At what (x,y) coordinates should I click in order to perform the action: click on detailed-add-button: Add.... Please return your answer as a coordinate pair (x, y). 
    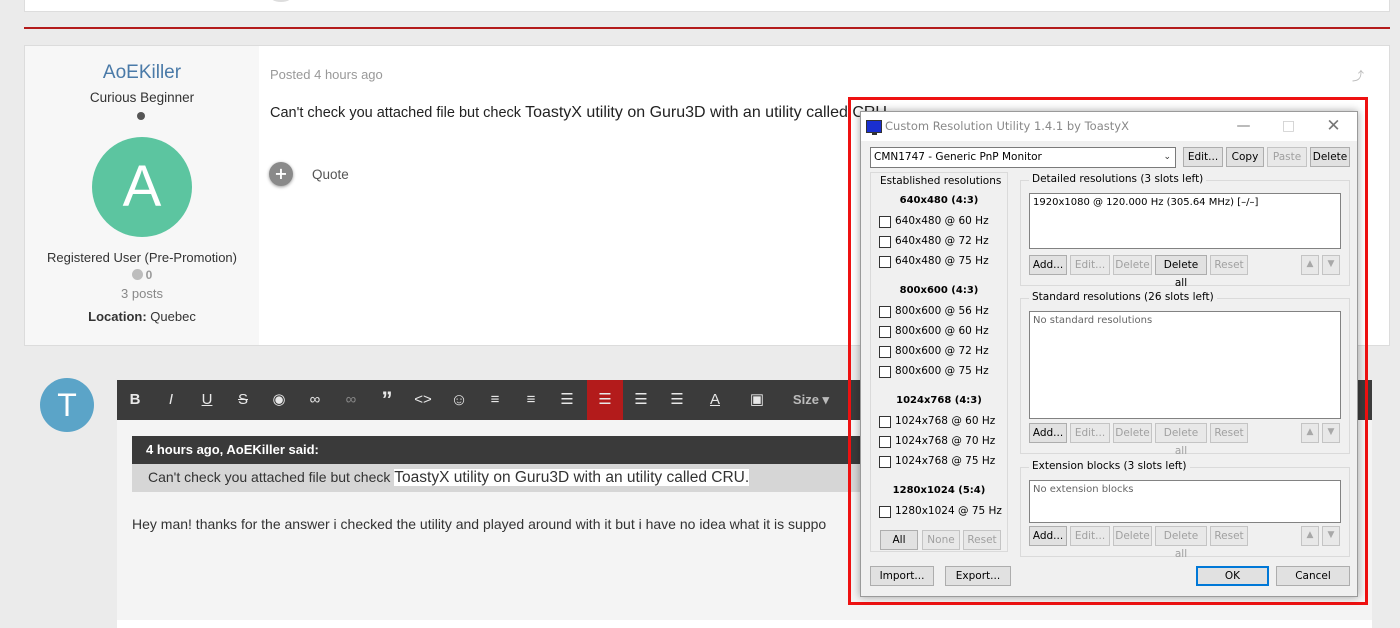
    Looking at the image, I should click on (1048, 265).